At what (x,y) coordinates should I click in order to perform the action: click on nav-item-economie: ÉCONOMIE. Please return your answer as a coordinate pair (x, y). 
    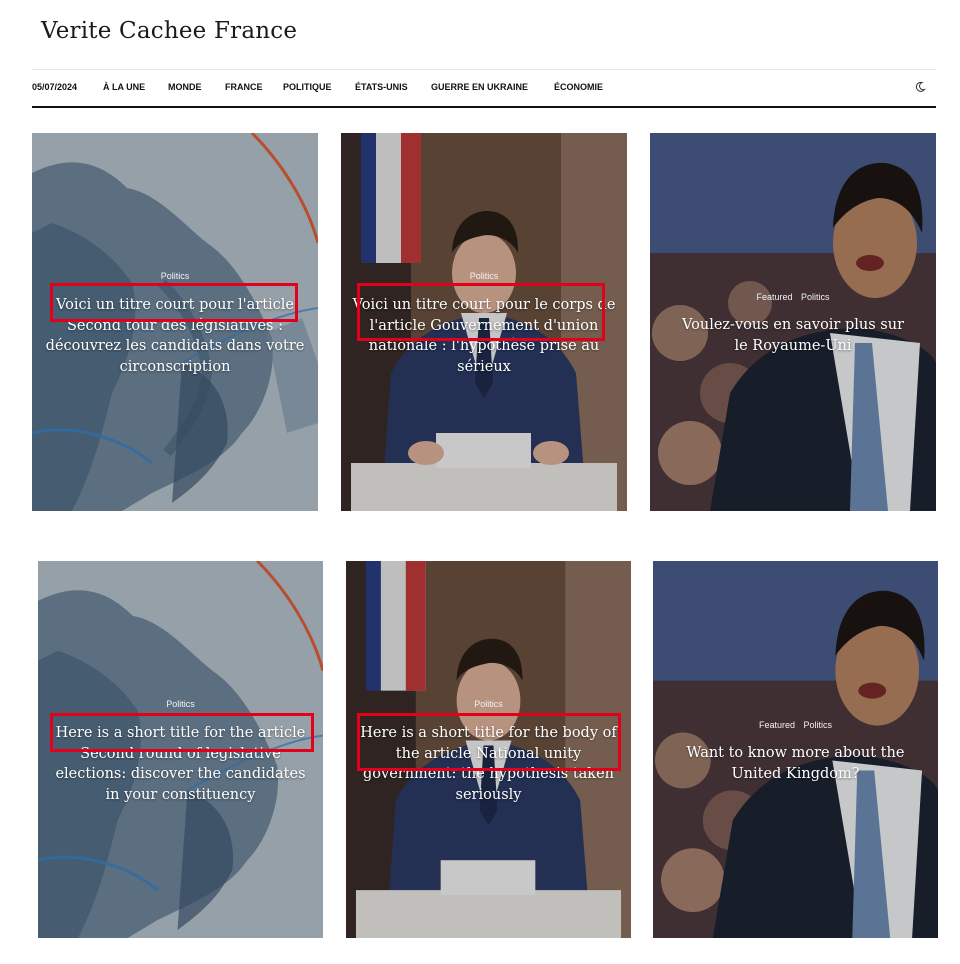
    Looking at the image, I should click on (578, 87).